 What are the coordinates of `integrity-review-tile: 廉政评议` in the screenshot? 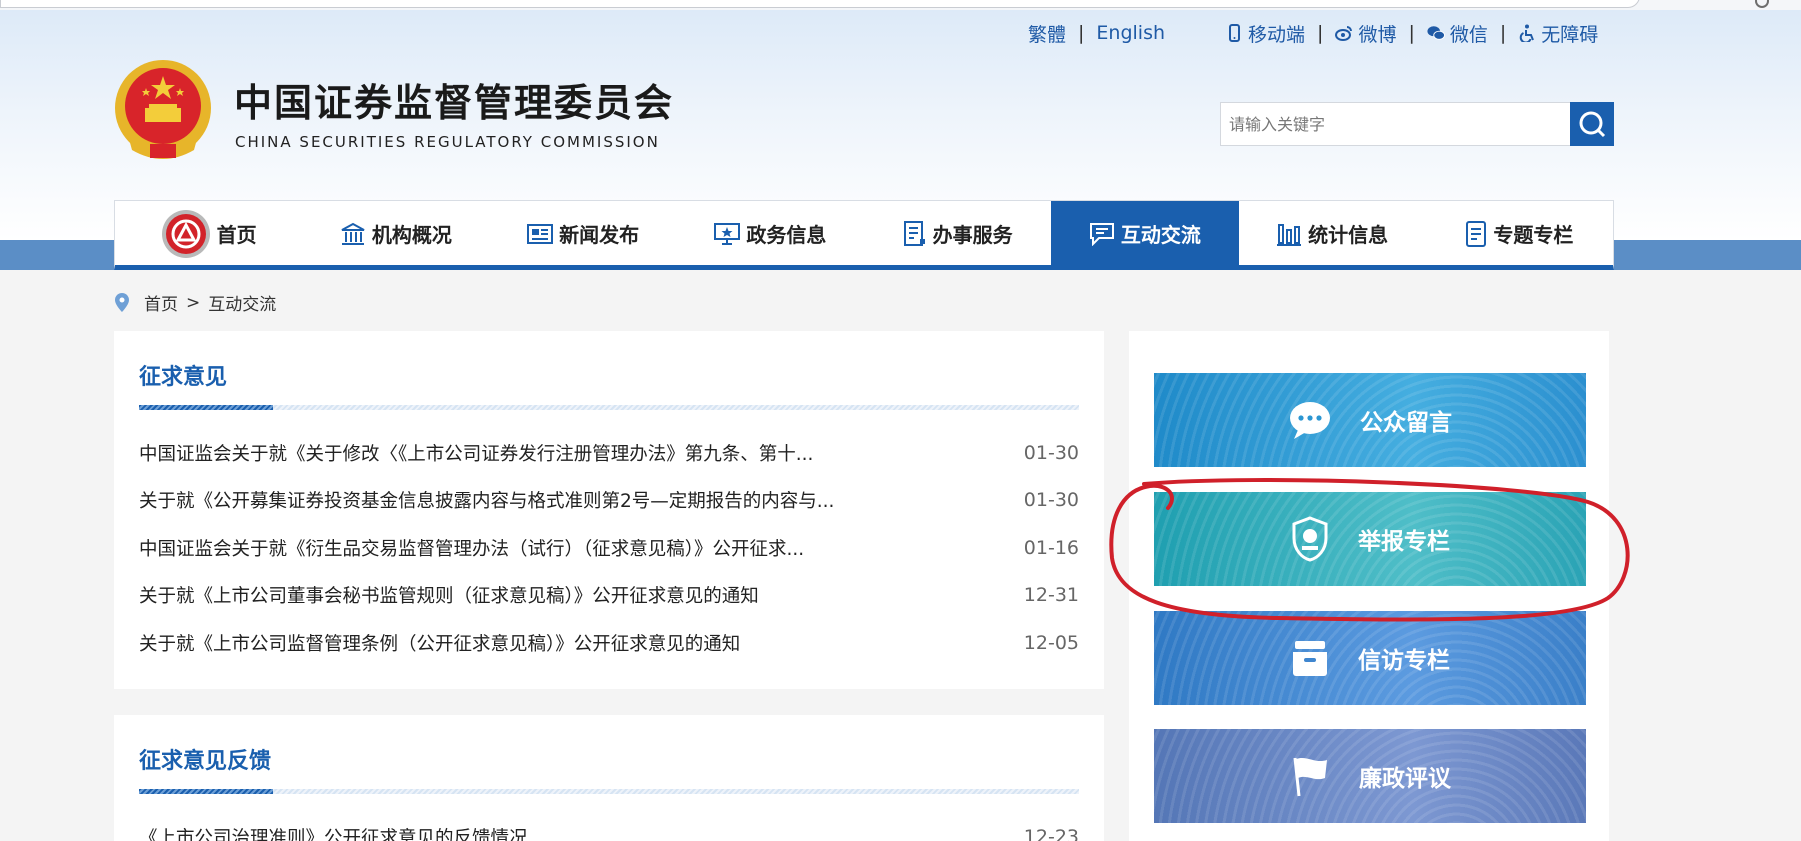 It's located at (1370, 776).